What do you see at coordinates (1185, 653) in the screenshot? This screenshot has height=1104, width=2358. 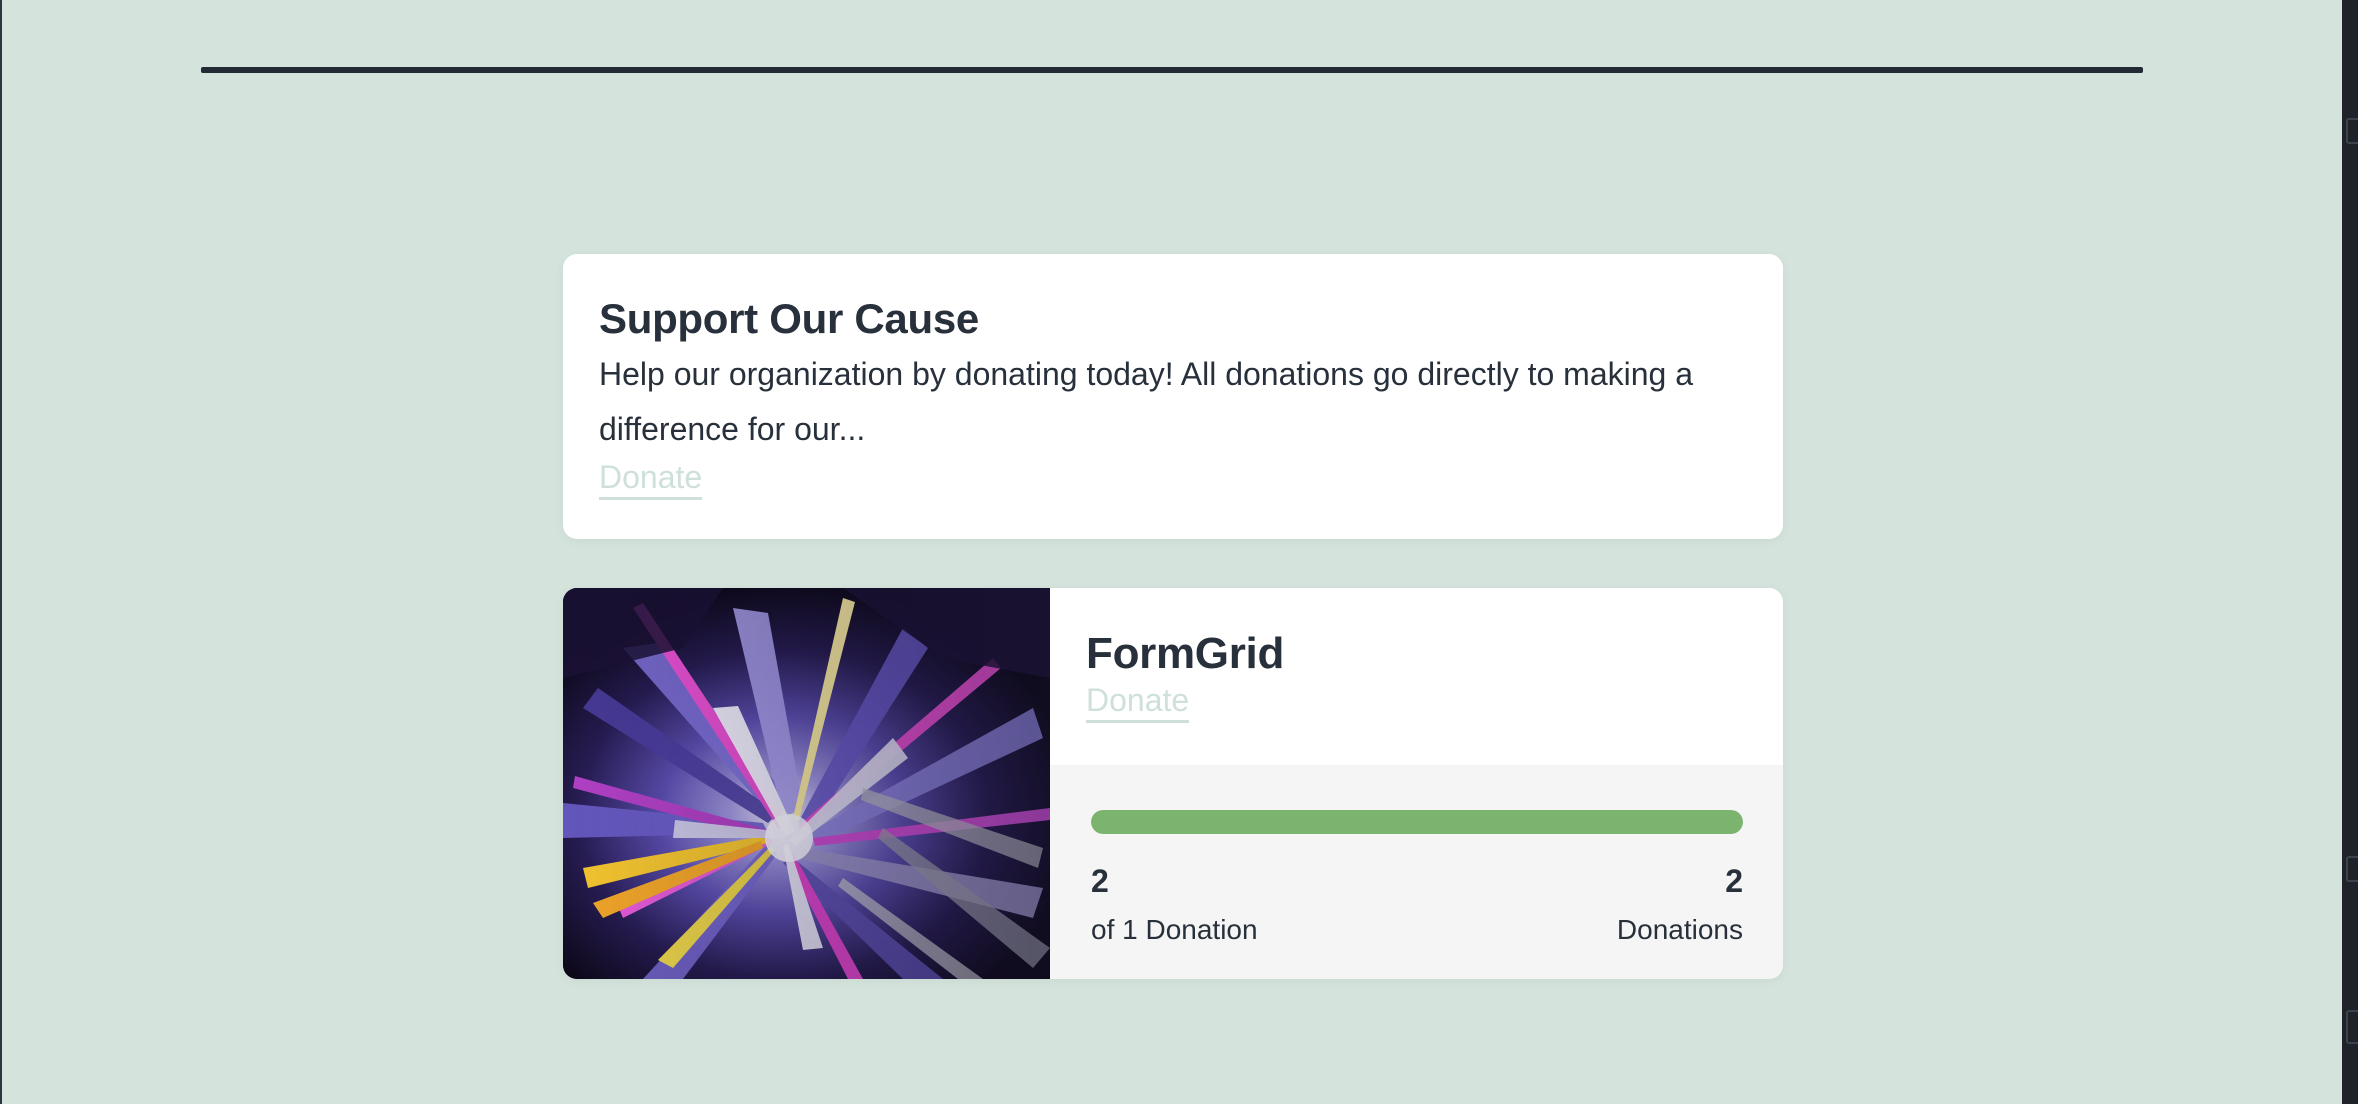 I see `campaign-title: FormGrid` at bounding box center [1185, 653].